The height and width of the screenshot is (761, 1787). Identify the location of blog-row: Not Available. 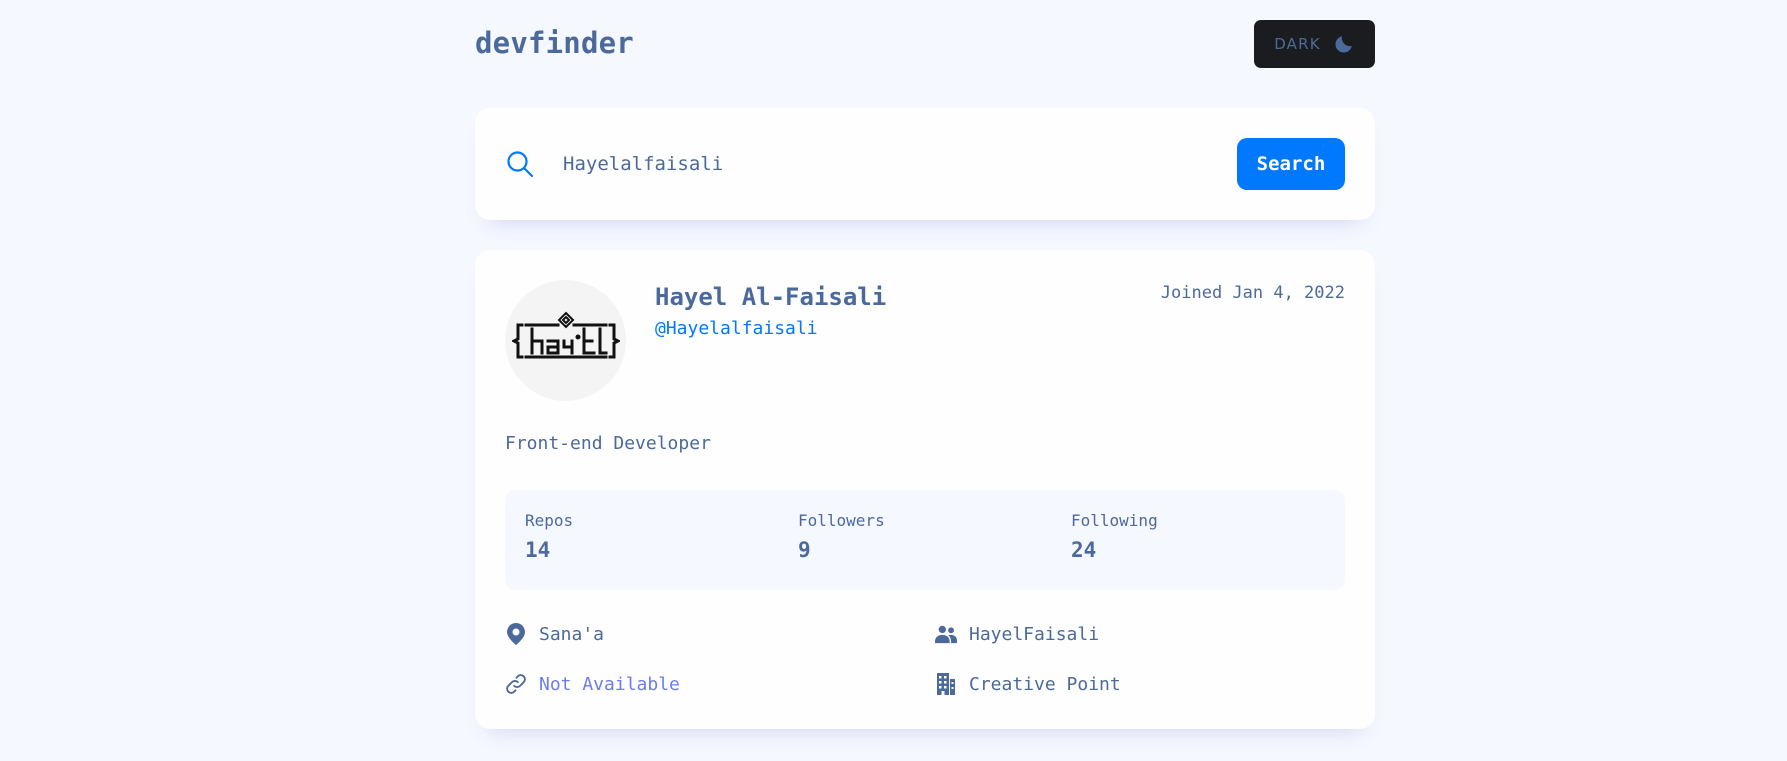
(592, 684).